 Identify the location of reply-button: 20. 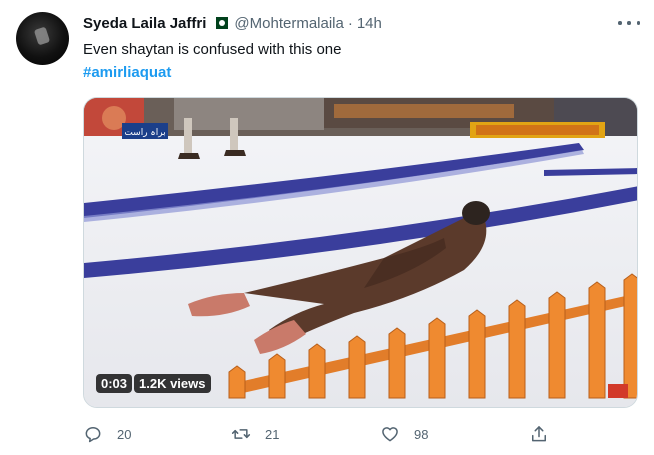
(107, 434).